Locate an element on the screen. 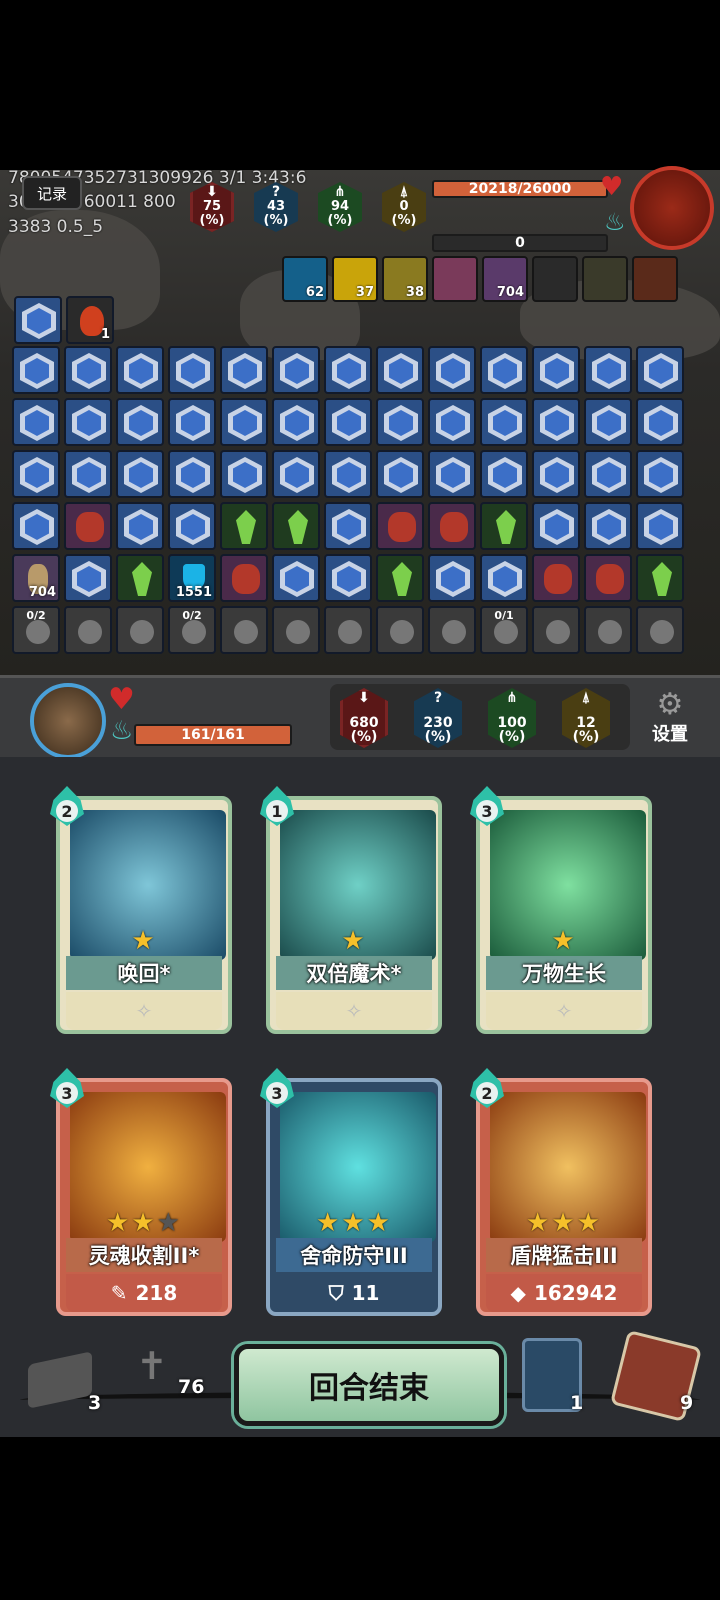 The height and width of the screenshot is (1600, 720). shield-buff-icon: 62 is located at coordinates (305, 279).